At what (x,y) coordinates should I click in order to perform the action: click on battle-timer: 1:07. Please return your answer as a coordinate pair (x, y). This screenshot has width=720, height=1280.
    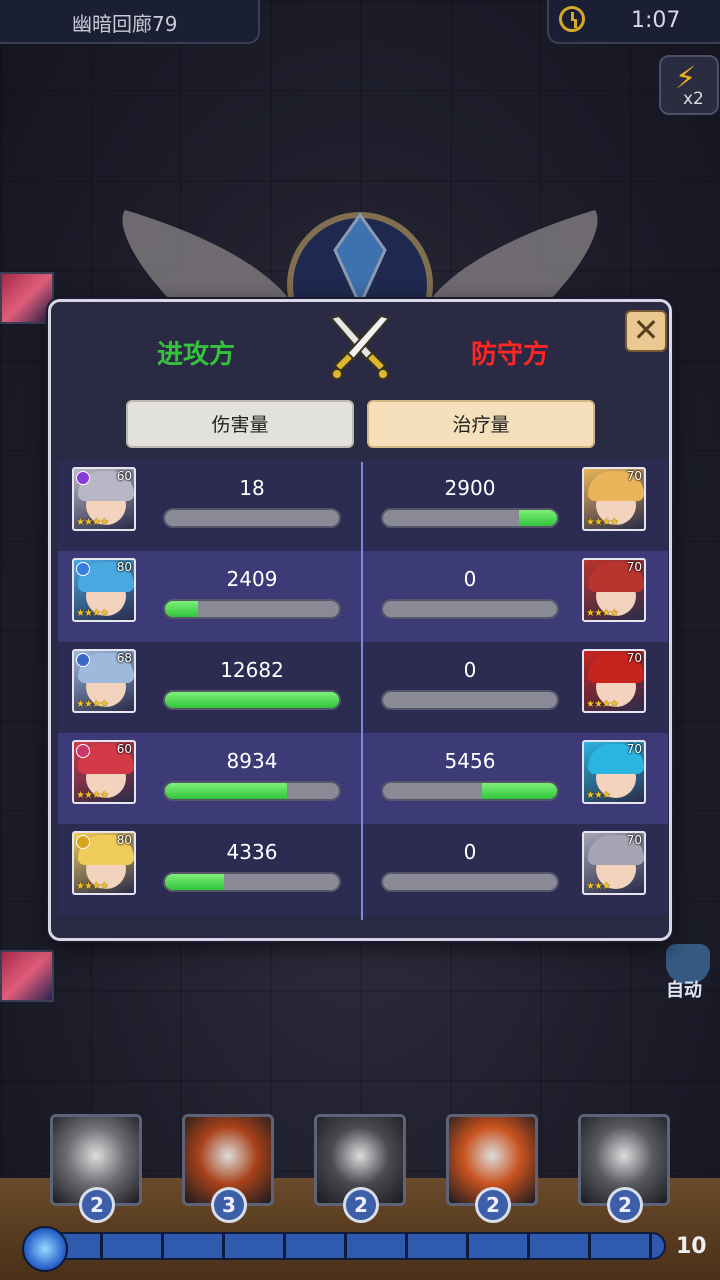
    Looking at the image, I should click on (656, 20).